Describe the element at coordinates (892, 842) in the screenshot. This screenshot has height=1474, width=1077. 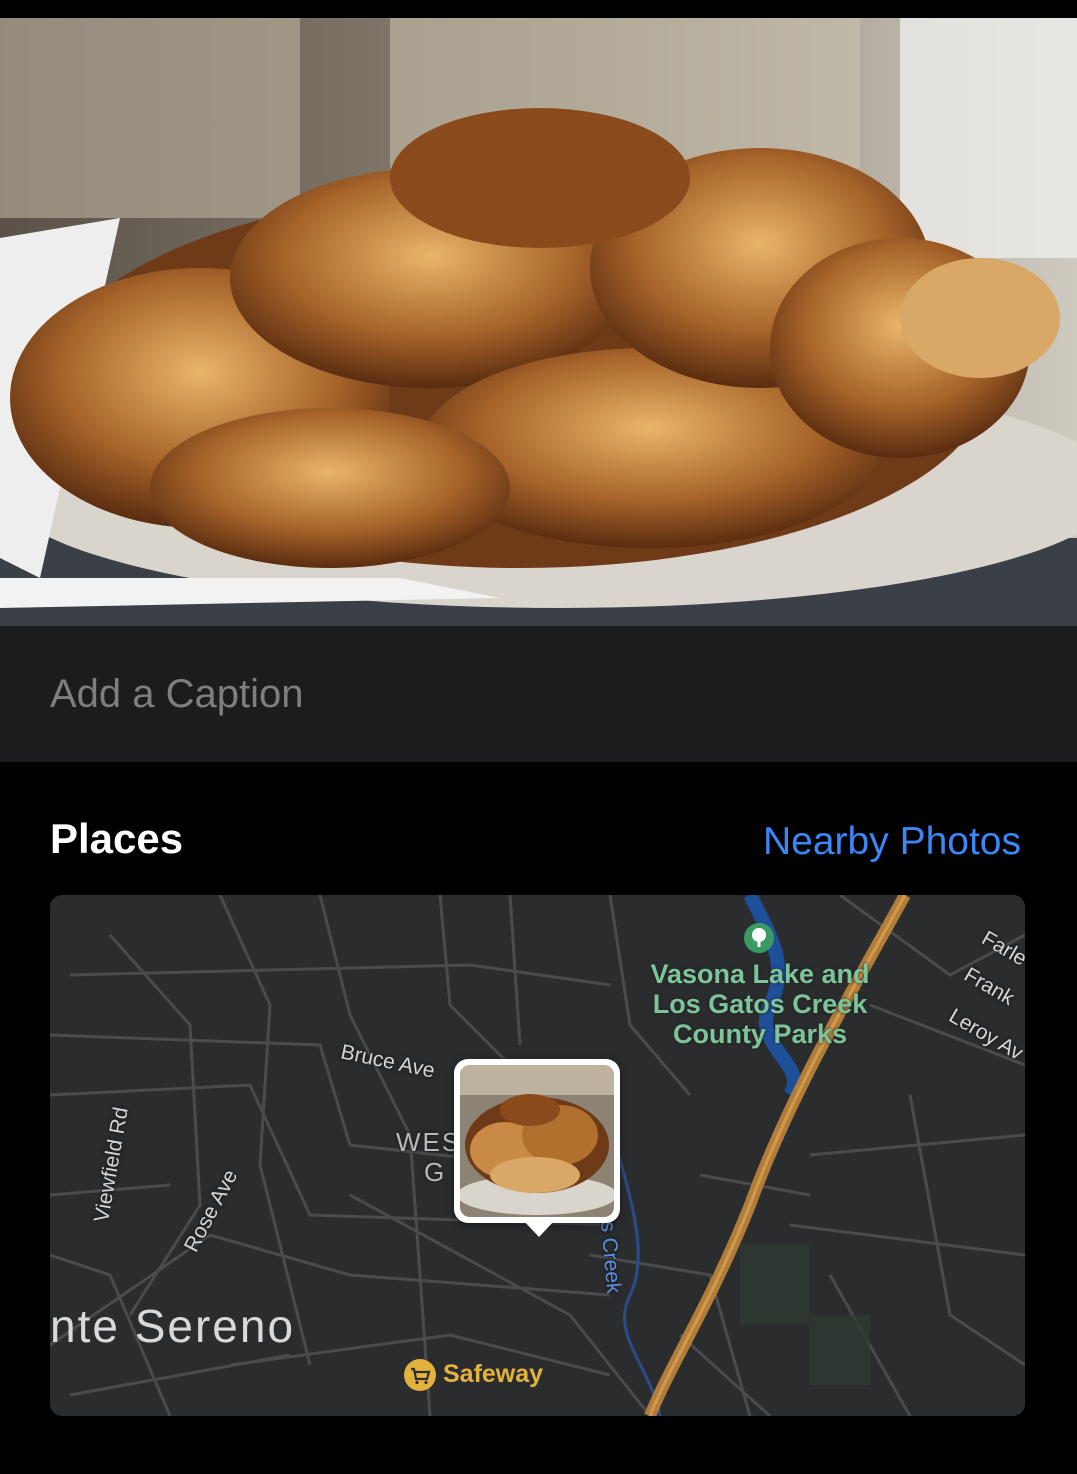
I see `nearby-photos-link: Nearby Photos` at that location.